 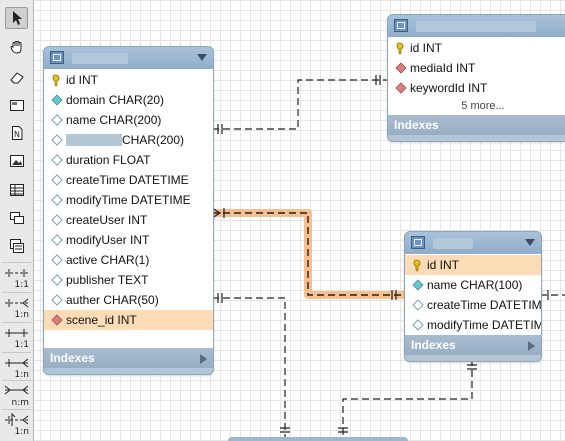 I want to click on column-label: createUser INT, so click(x=107, y=220).